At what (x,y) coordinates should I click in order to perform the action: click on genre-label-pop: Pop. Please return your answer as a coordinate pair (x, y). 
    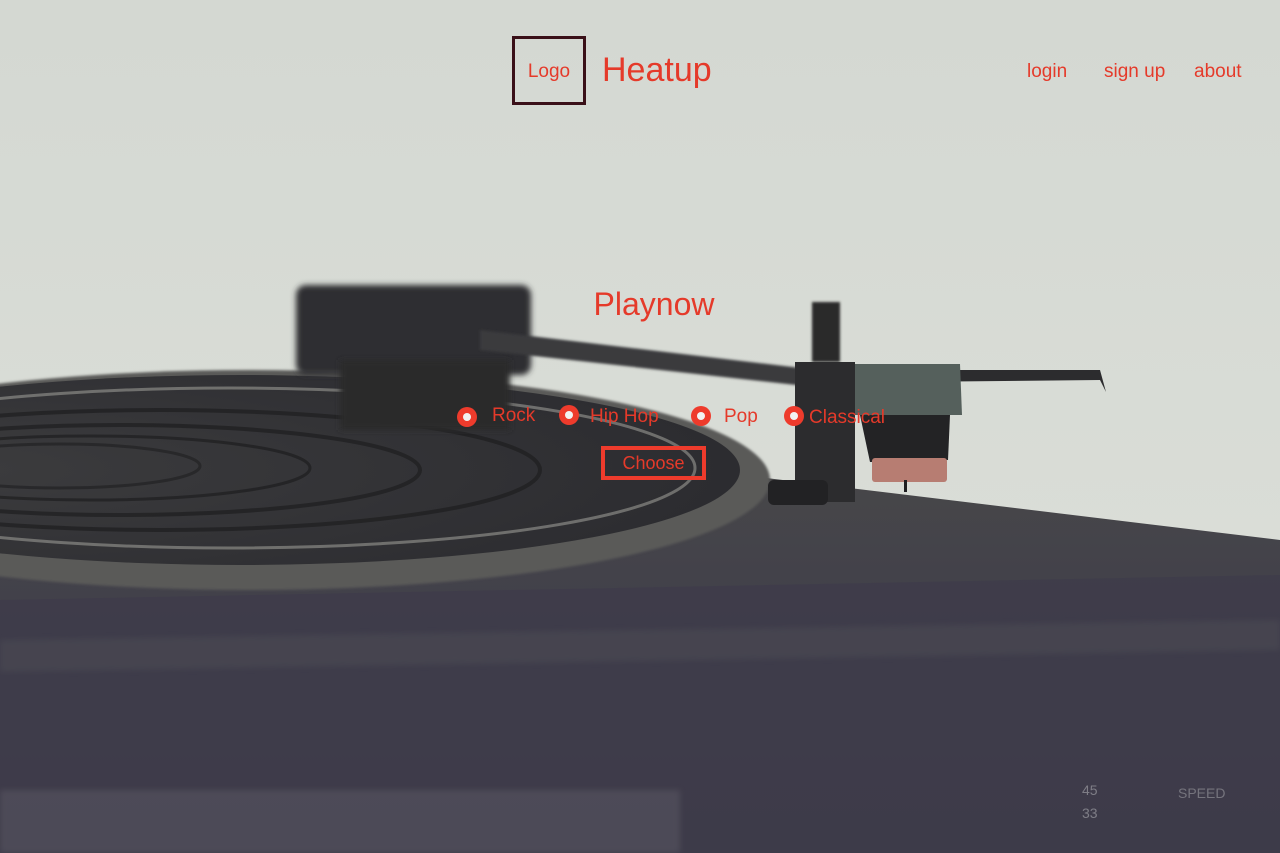
    Looking at the image, I should click on (741, 417).